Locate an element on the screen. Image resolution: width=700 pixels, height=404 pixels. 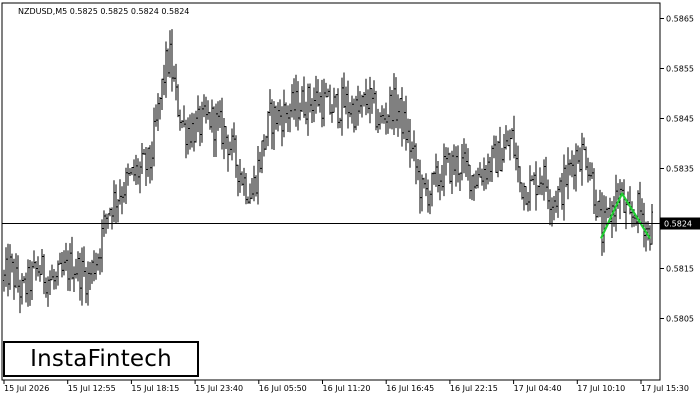
x-tick-label: 16 Jul 11:20 is located at coordinates (347, 388).